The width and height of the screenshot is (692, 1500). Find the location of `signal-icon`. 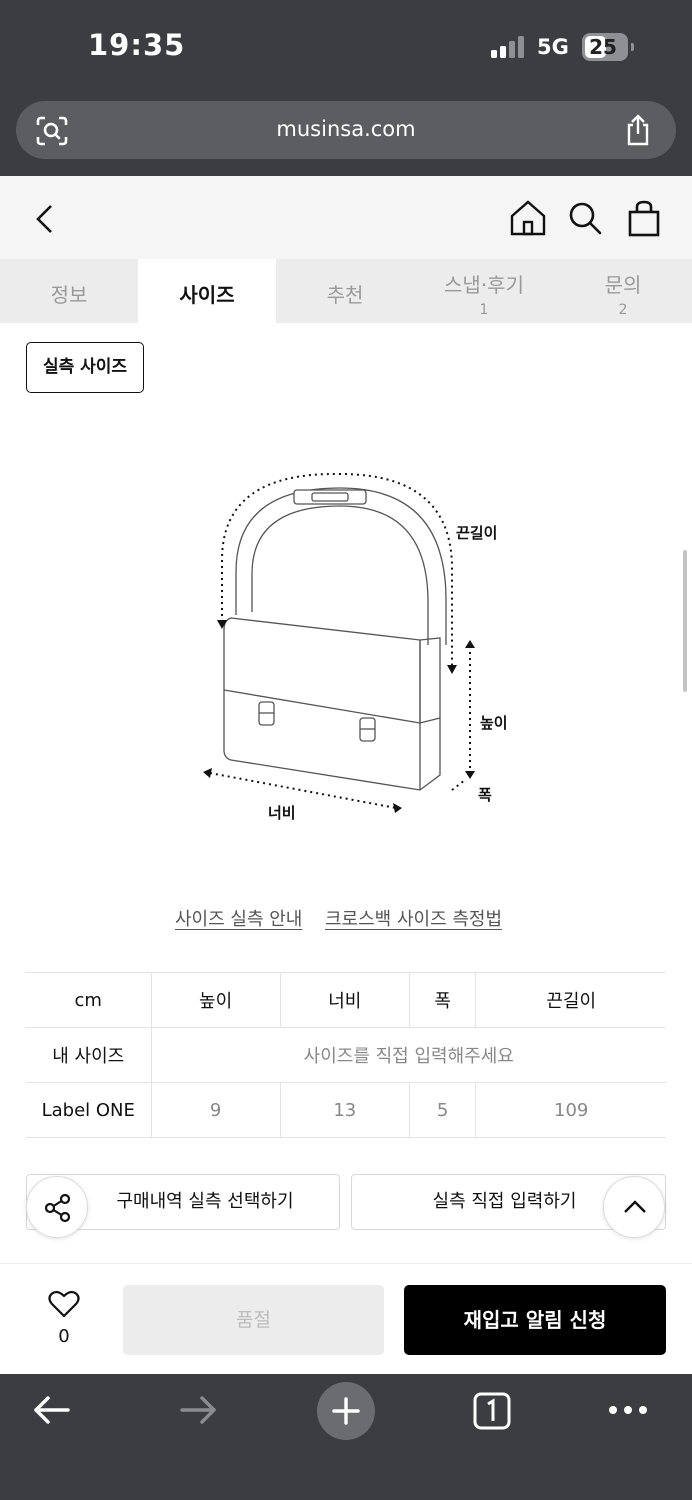

signal-icon is located at coordinates (509, 47).